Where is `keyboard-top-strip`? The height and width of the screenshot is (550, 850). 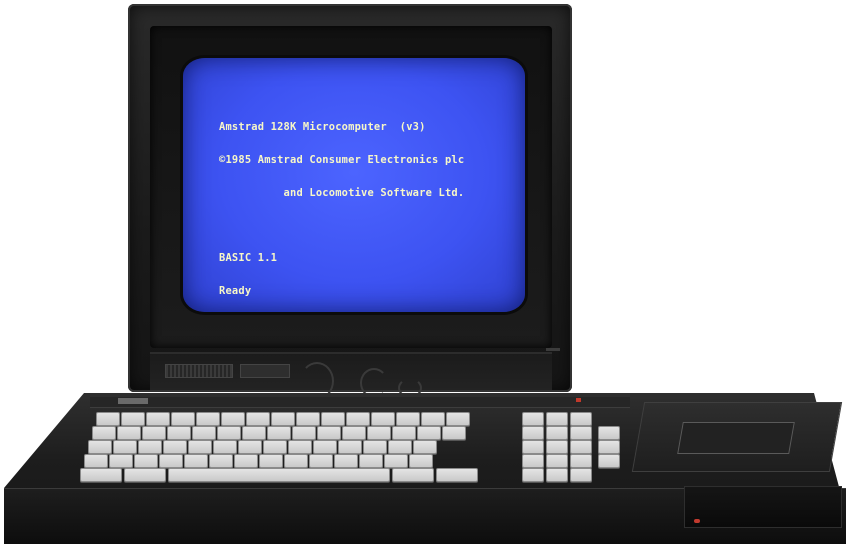 keyboard-top-strip is located at coordinates (360, 402).